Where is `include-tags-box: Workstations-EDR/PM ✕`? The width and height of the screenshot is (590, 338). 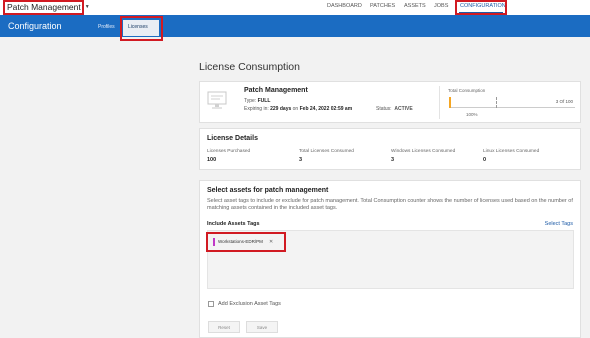 include-tags-box: Workstations-EDR/PM ✕ is located at coordinates (390, 259).